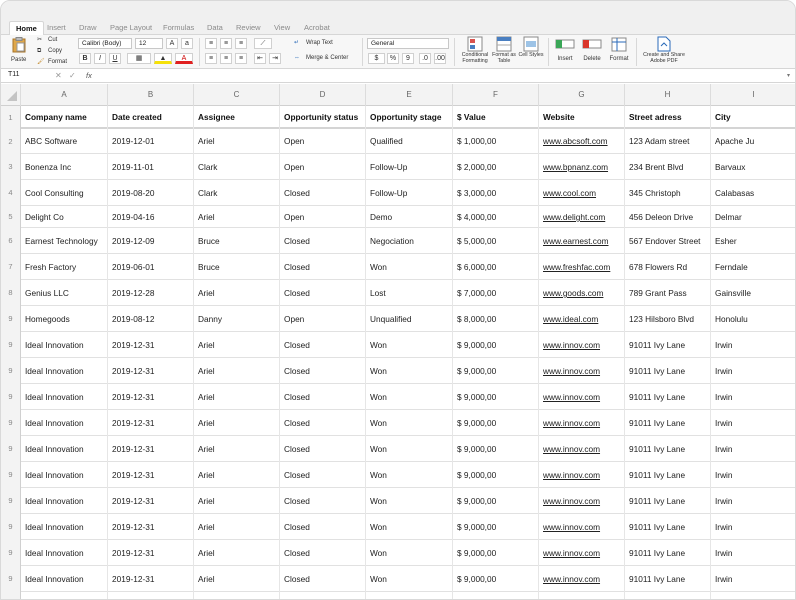  What do you see at coordinates (64, 319) in the screenshot?
I see `table-cell: Homegoods` at bounding box center [64, 319].